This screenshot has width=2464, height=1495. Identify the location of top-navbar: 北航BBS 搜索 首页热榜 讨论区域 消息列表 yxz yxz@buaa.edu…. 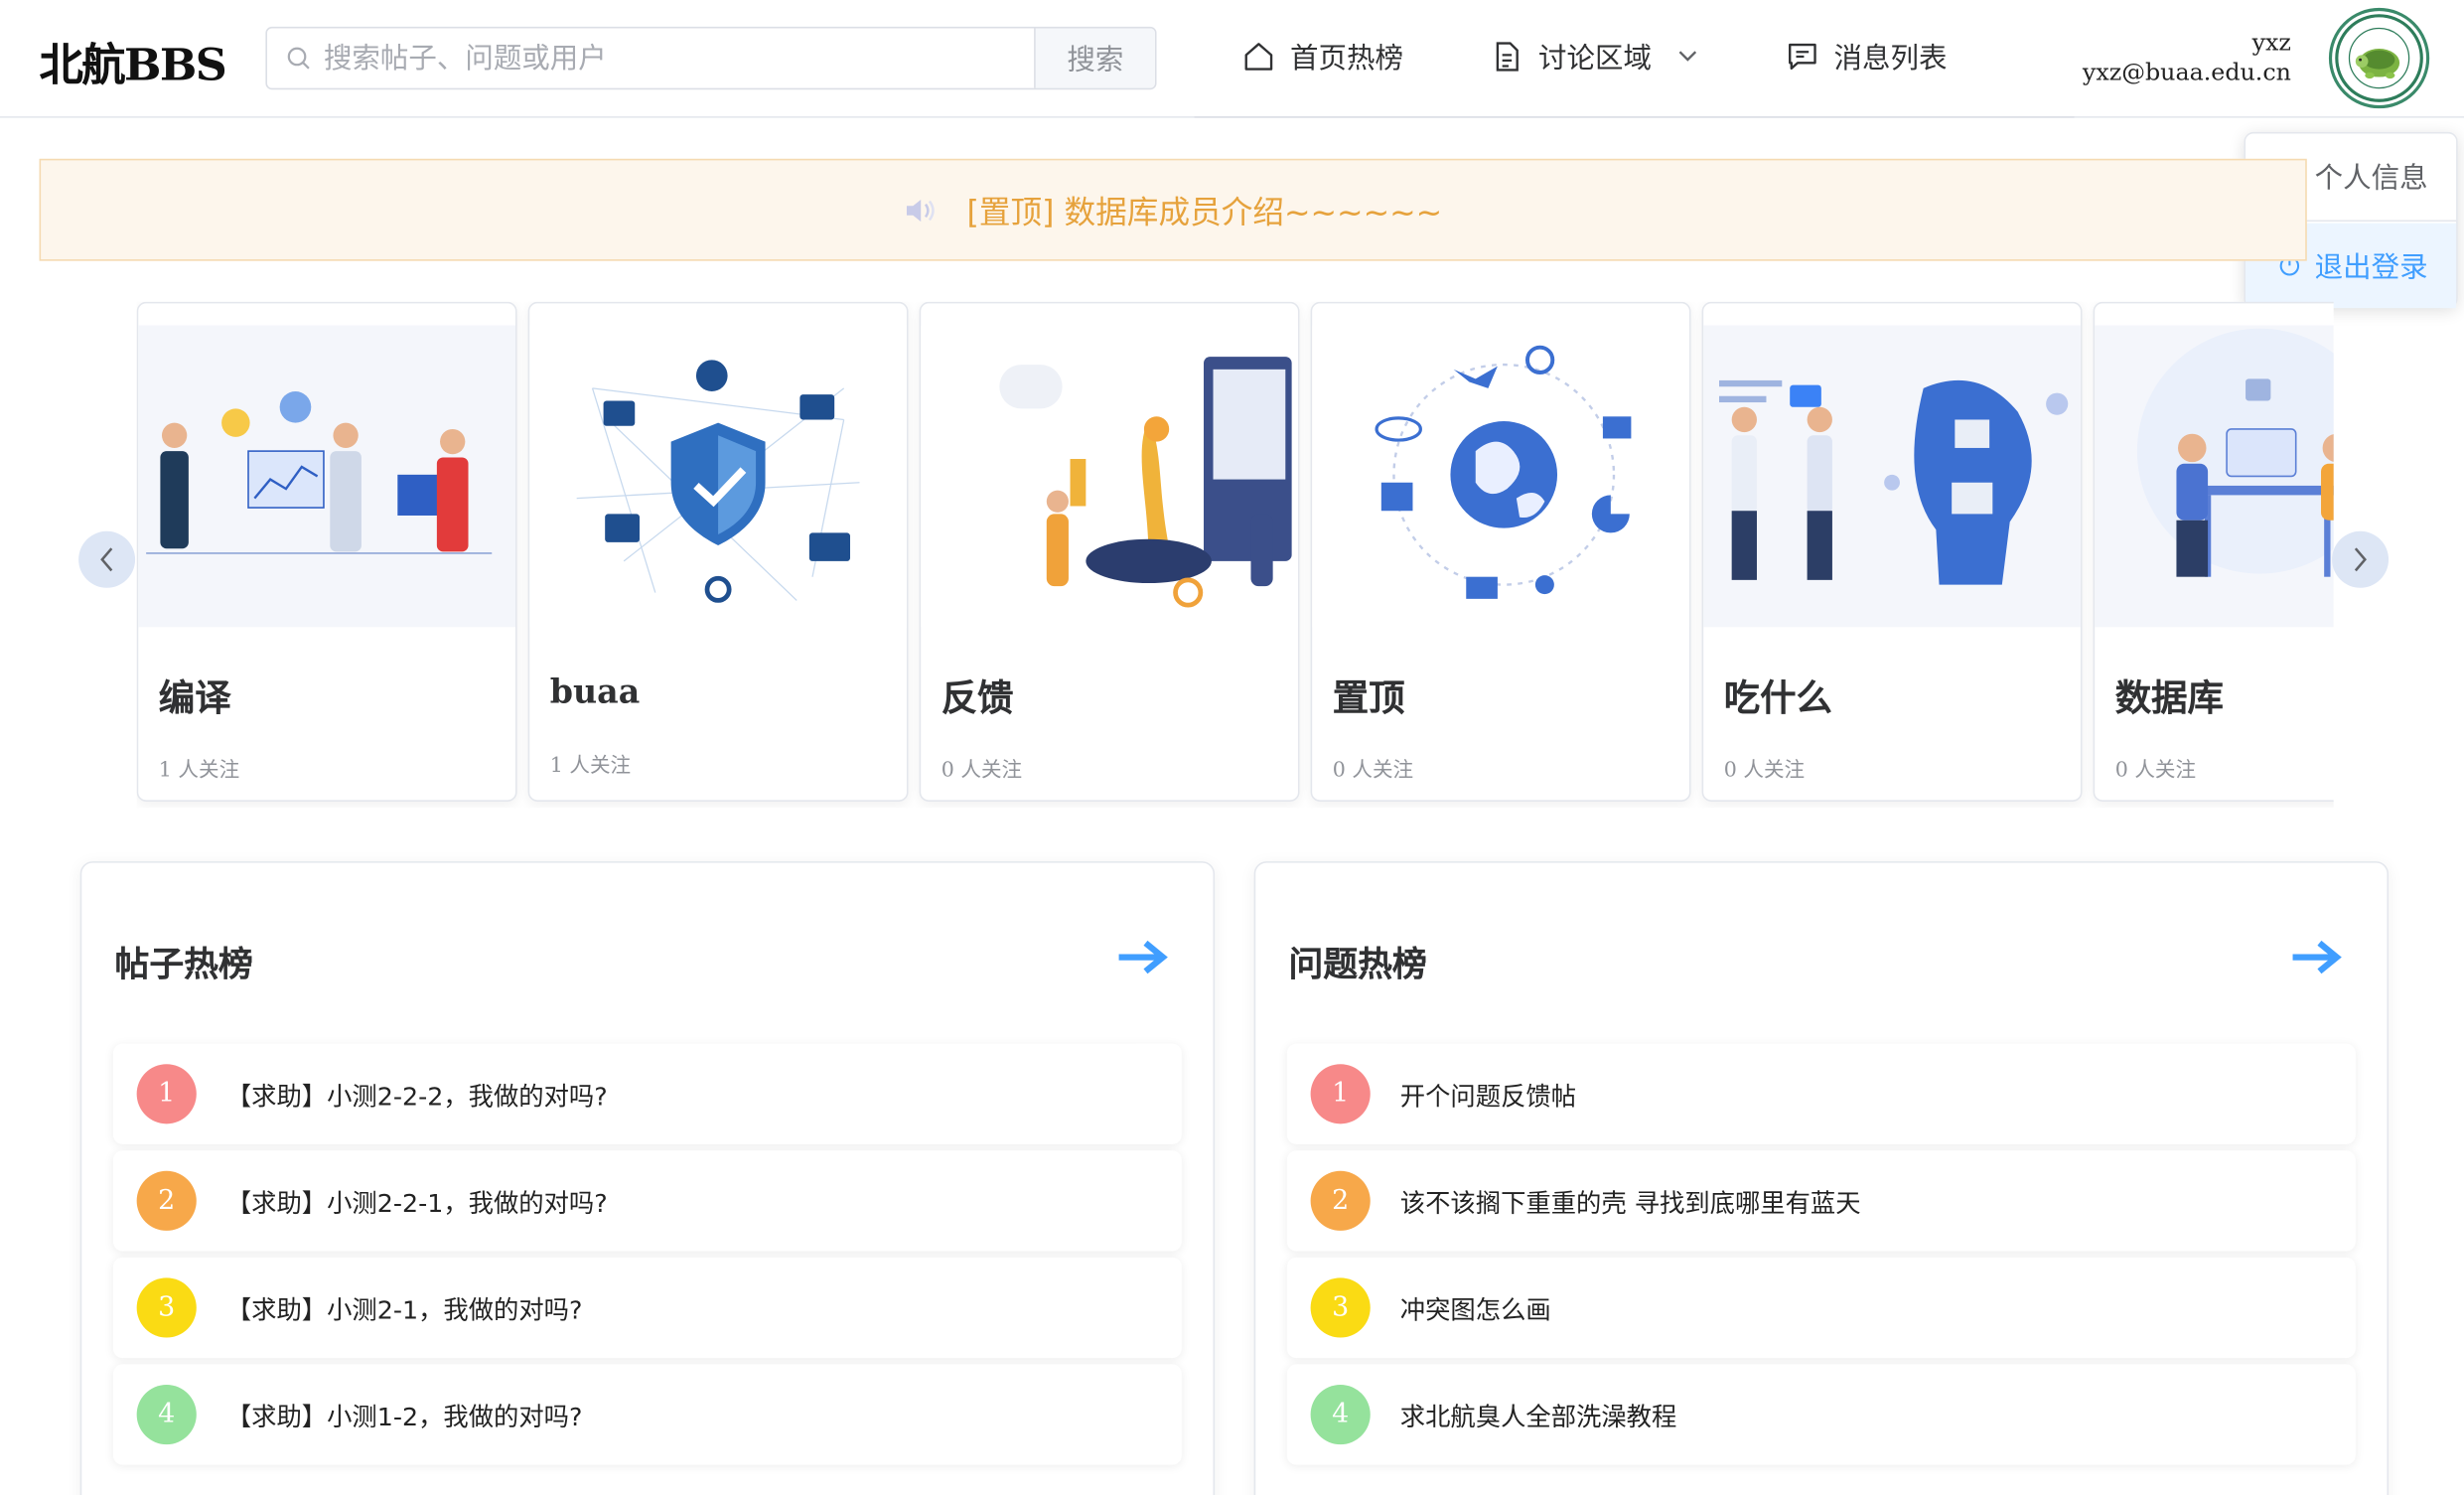
(1232, 59).